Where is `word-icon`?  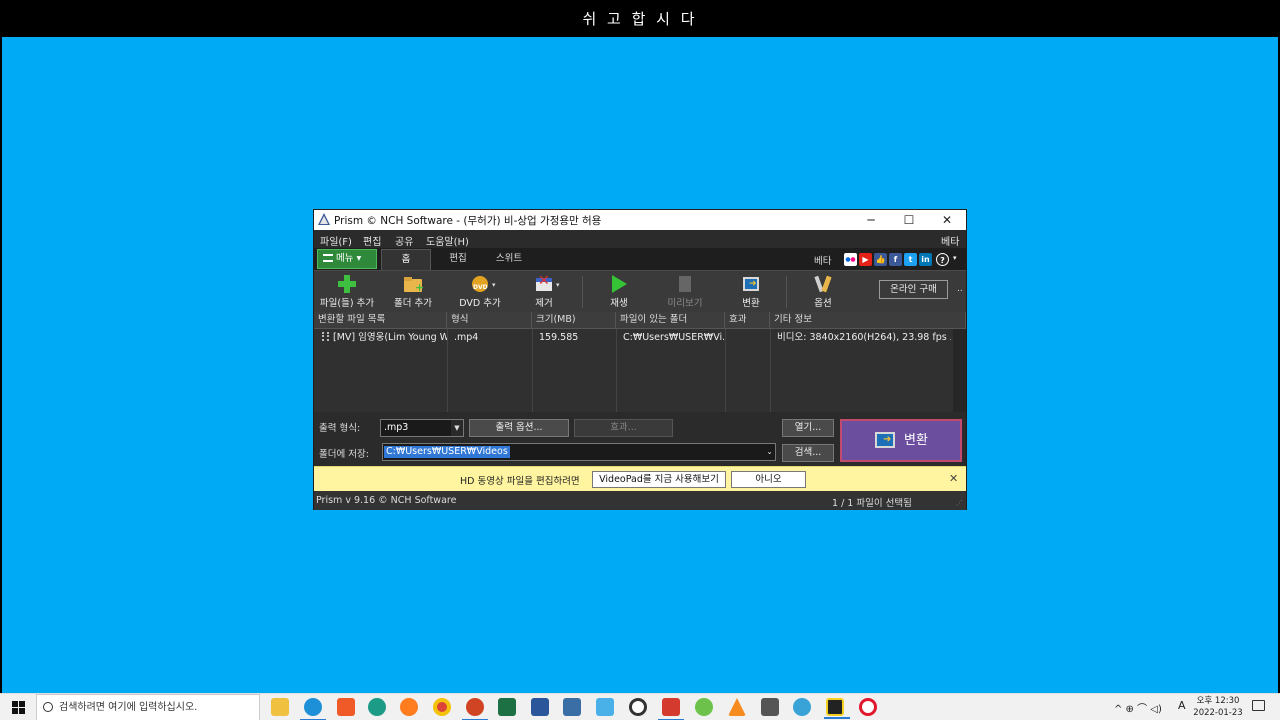 word-icon is located at coordinates (540, 707).